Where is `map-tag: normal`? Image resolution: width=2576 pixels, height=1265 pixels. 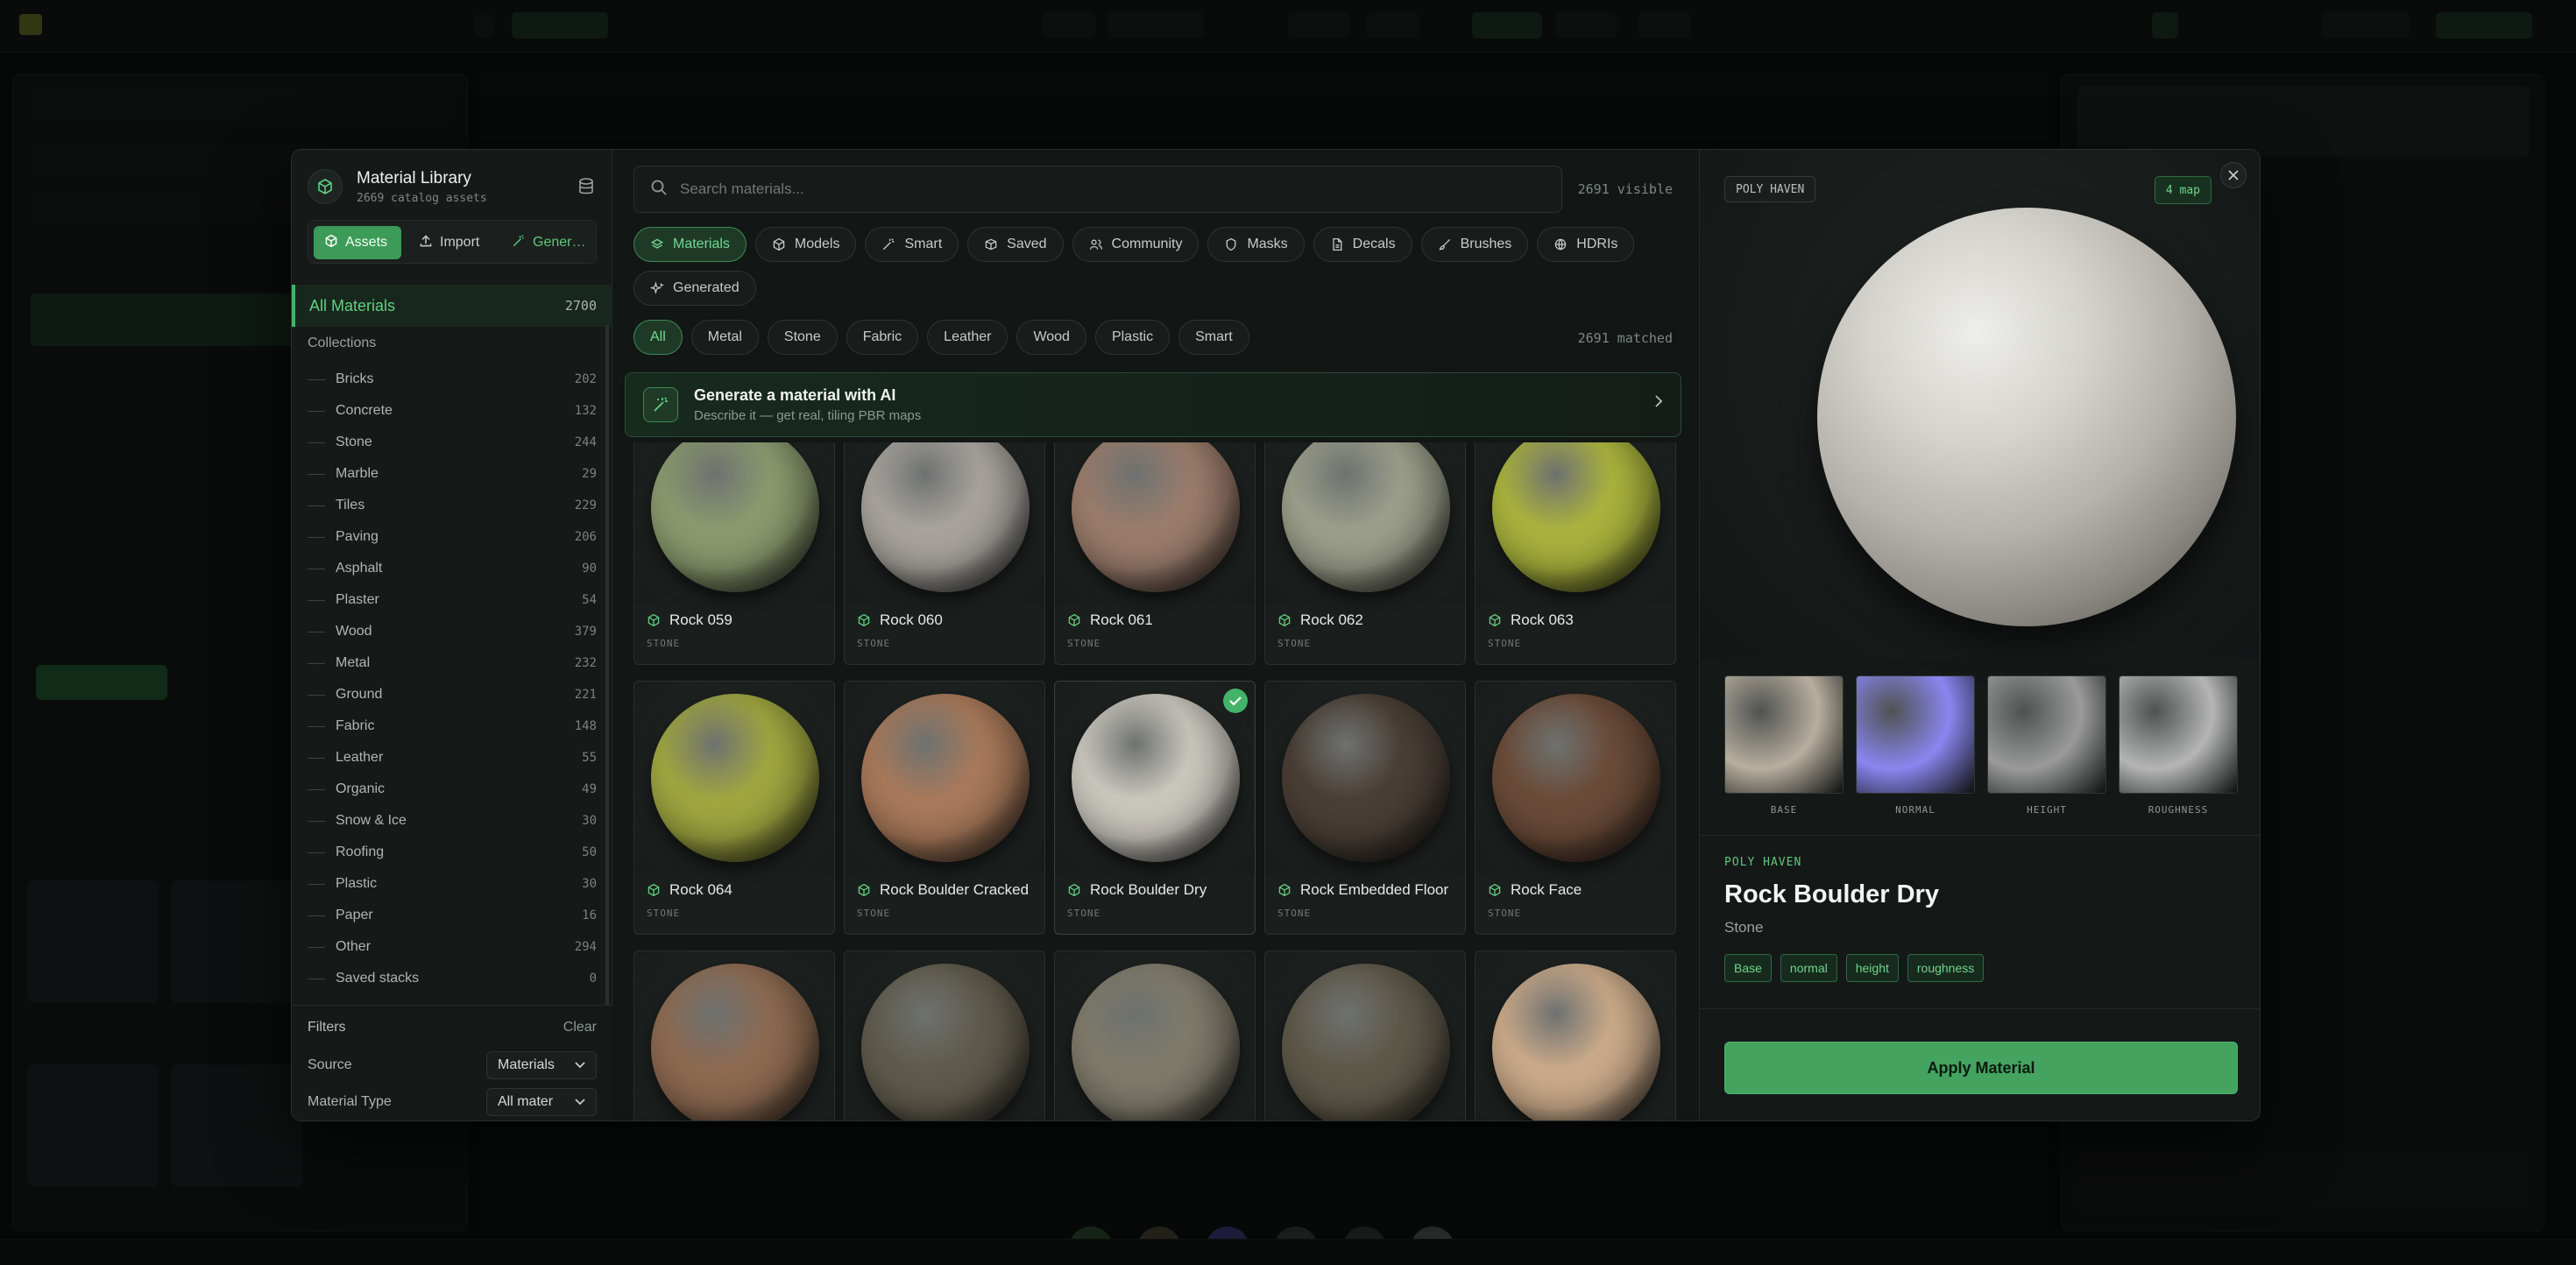
map-tag: normal is located at coordinates (1808, 968).